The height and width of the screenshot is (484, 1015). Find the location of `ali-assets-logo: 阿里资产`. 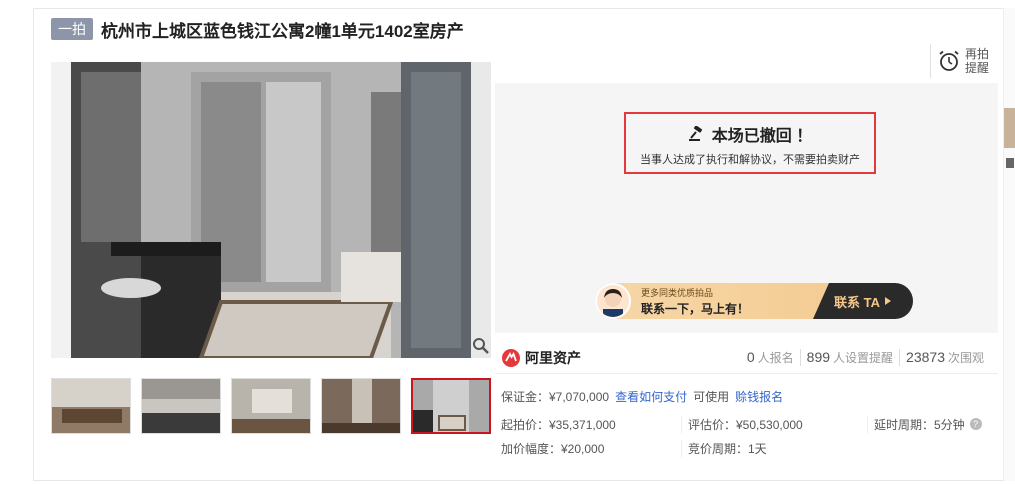

ali-assets-logo: 阿里资产 is located at coordinates (541, 358).